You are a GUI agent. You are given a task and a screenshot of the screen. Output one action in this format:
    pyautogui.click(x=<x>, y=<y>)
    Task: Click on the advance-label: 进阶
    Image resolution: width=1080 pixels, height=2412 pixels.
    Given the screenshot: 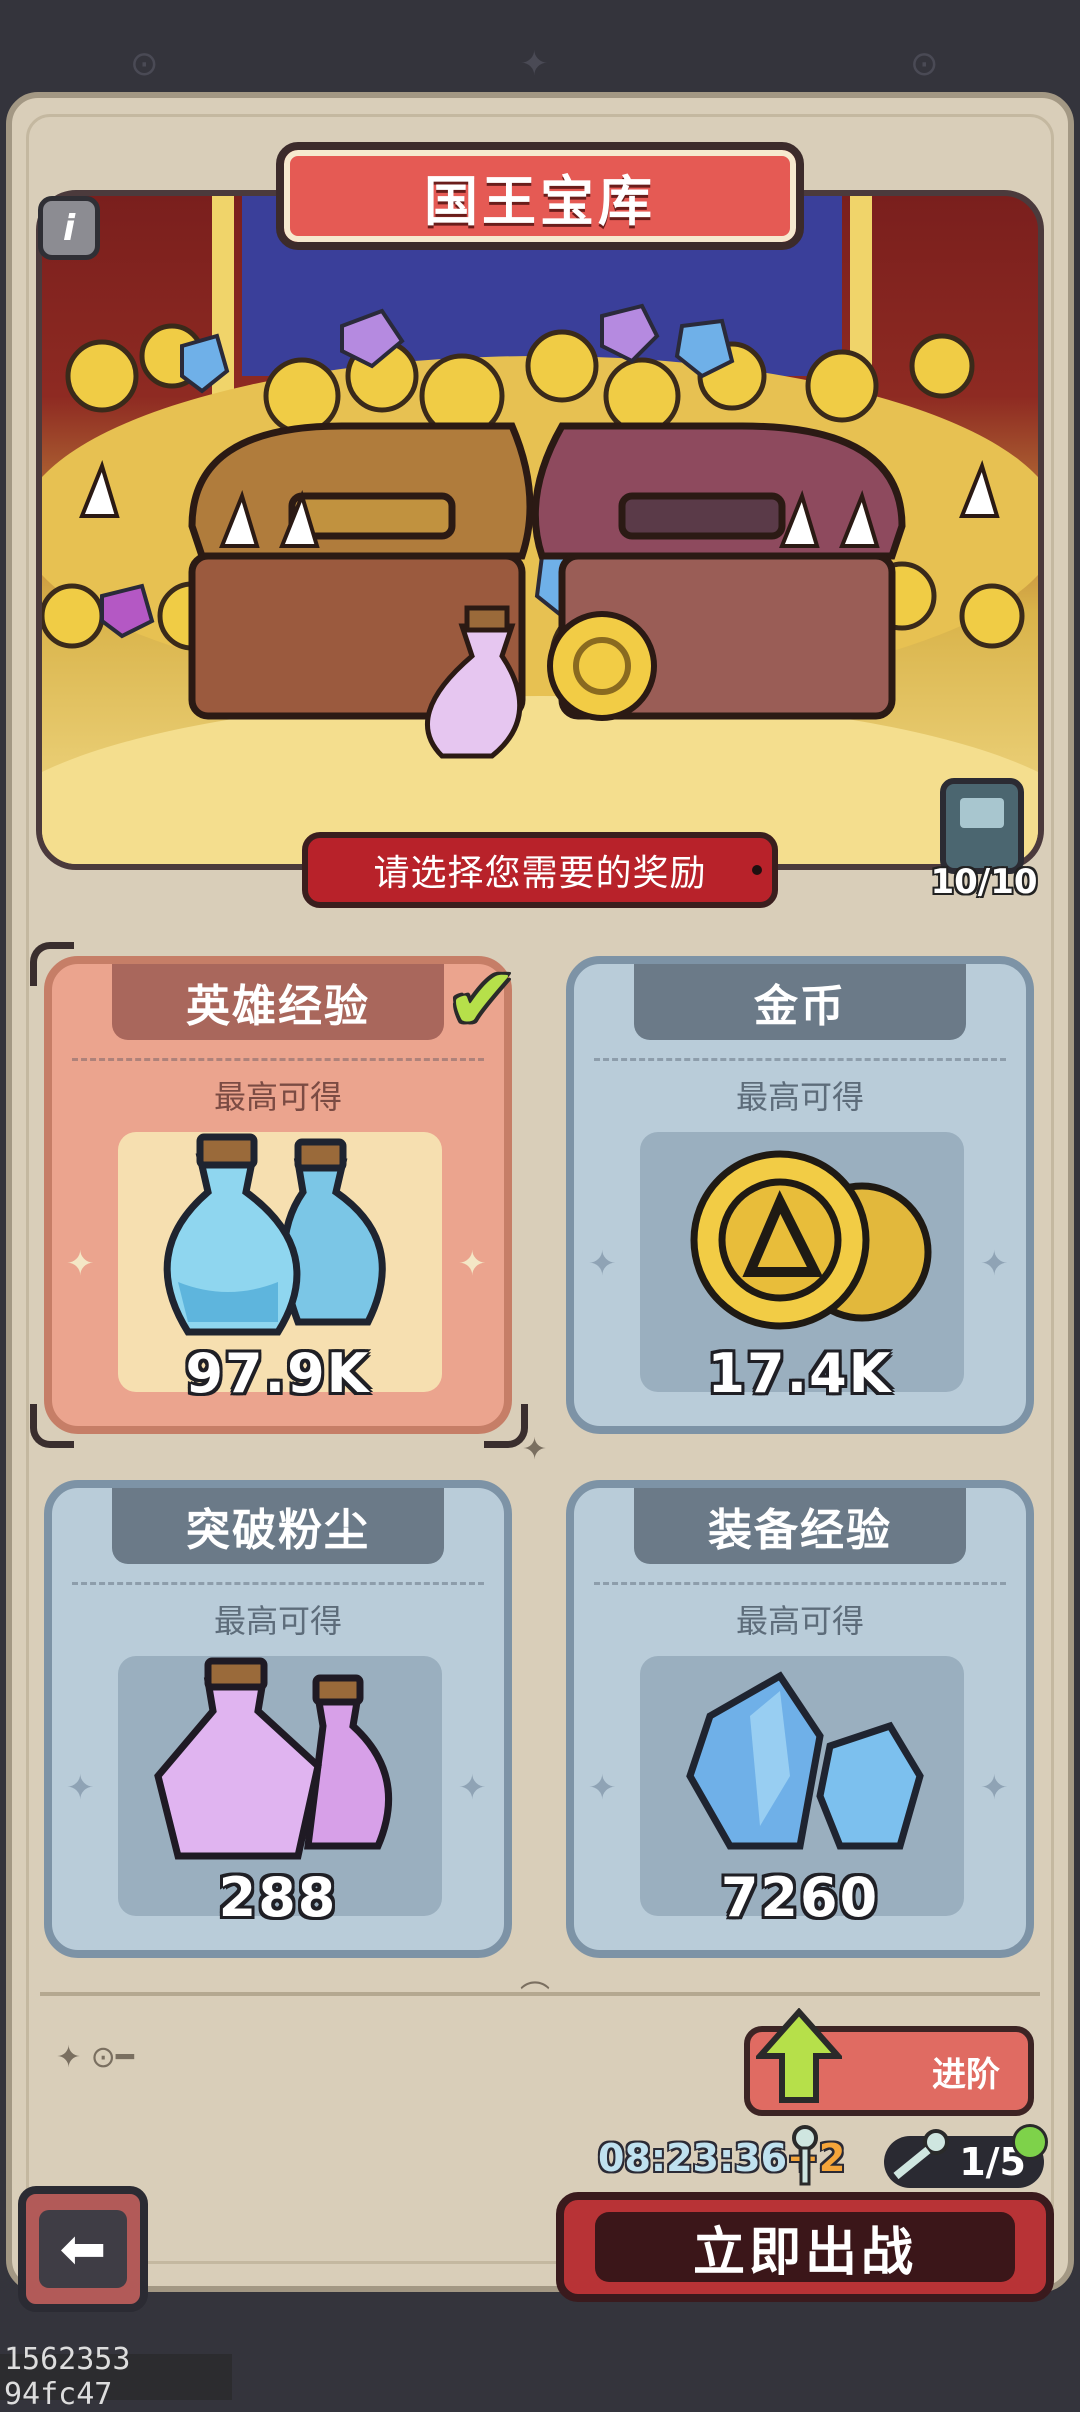 What is the action you would take?
    pyautogui.click(x=966, y=2074)
    